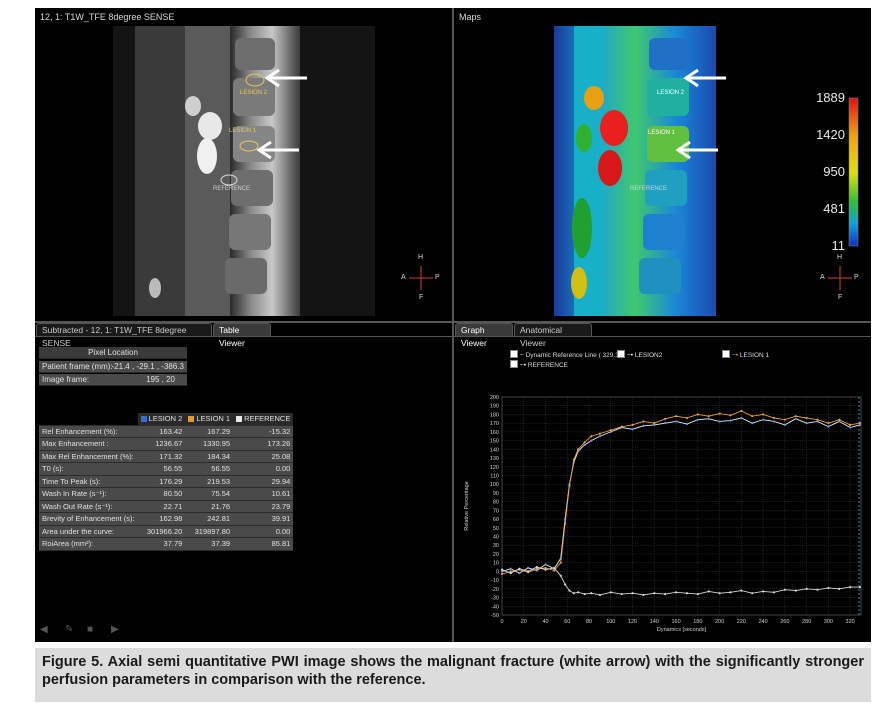 The width and height of the screenshot is (889, 707). What do you see at coordinates (161, 444) in the screenshot?
I see `parameter-value: 1236.67` at bounding box center [161, 444].